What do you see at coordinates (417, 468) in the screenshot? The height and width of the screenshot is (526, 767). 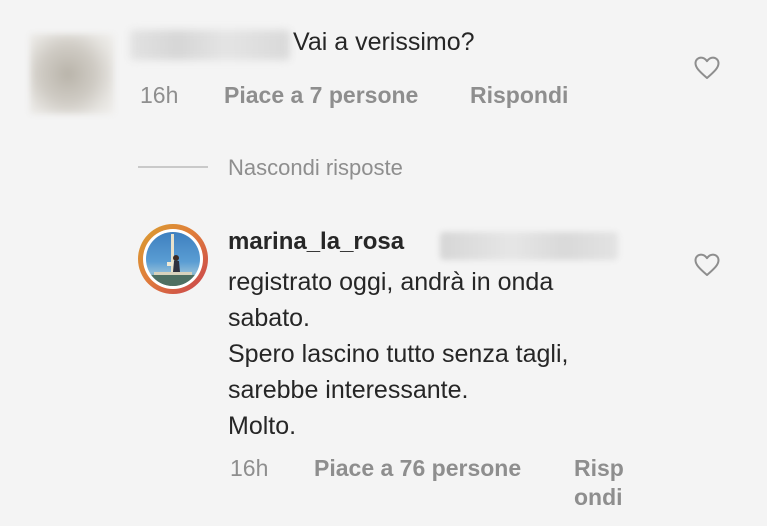 I see `reply-likes-link: Piace a 76 persone` at bounding box center [417, 468].